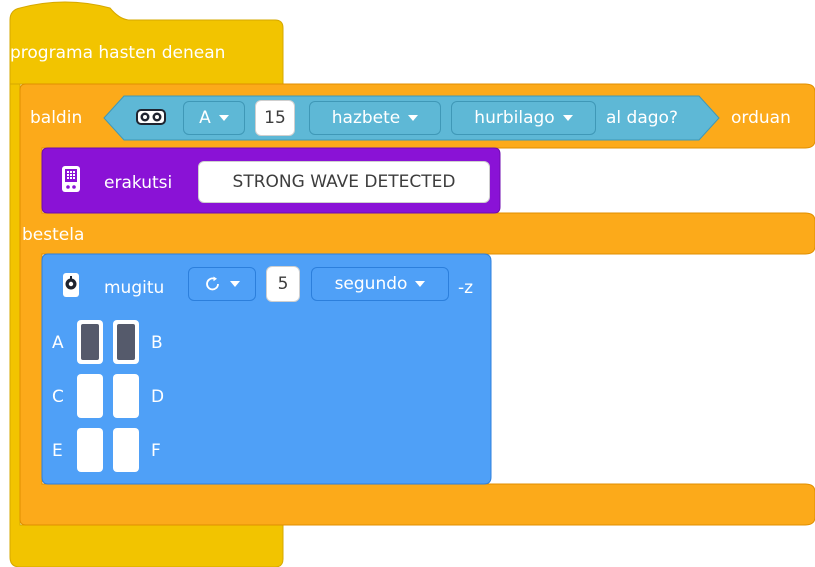  I want to click on port-toggle-d, so click(126, 396).